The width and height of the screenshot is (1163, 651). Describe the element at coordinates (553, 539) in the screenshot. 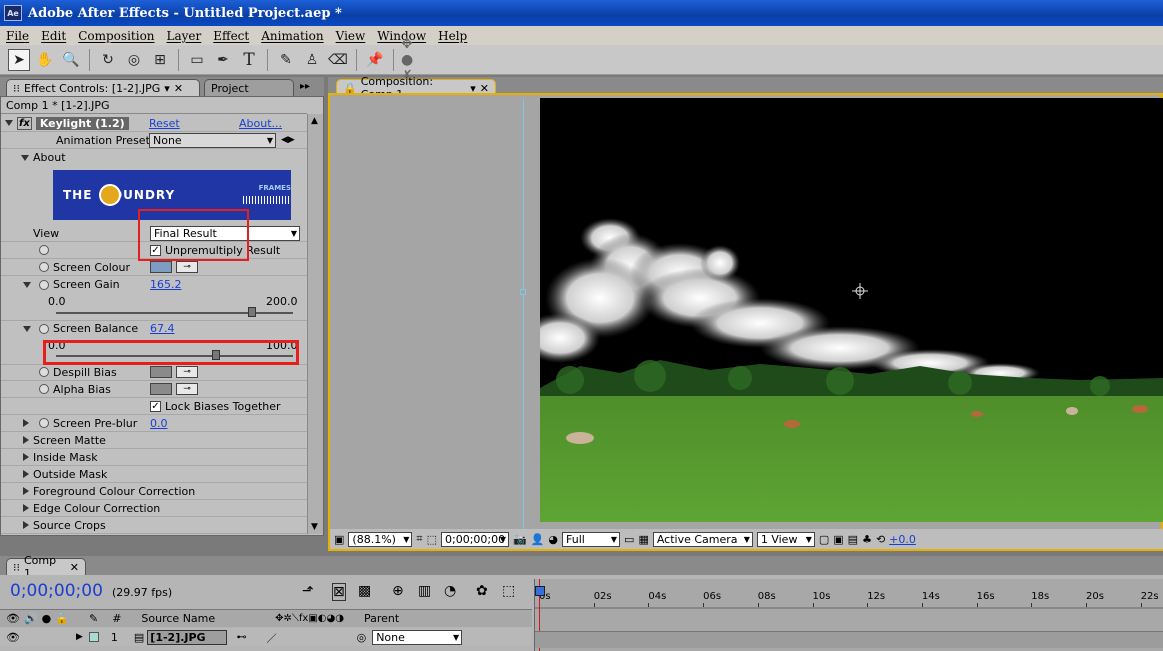

I see `channel-icon: ◕` at that location.